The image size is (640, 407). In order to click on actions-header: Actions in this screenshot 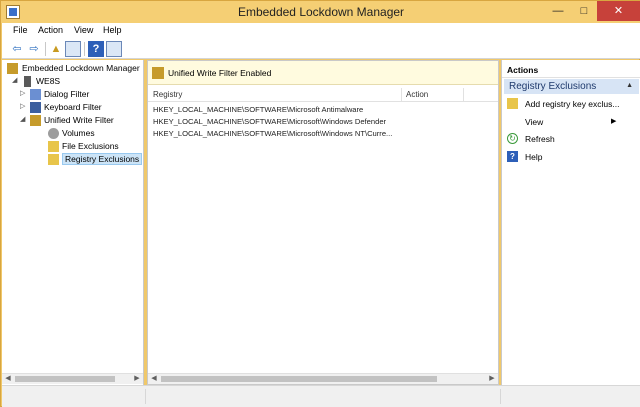, I will do `click(571, 69)`.